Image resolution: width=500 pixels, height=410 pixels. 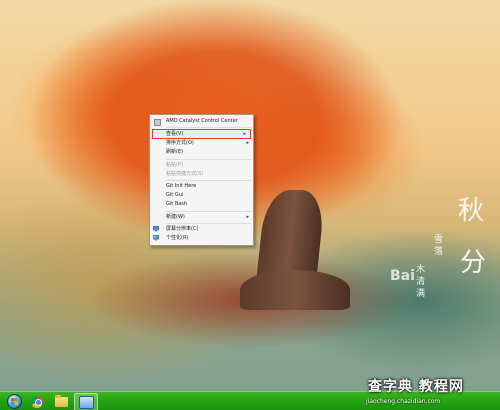 What do you see at coordinates (421, 294) in the screenshot?
I see `calligraphy-small-5: 满` at bounding box center [421, 294].